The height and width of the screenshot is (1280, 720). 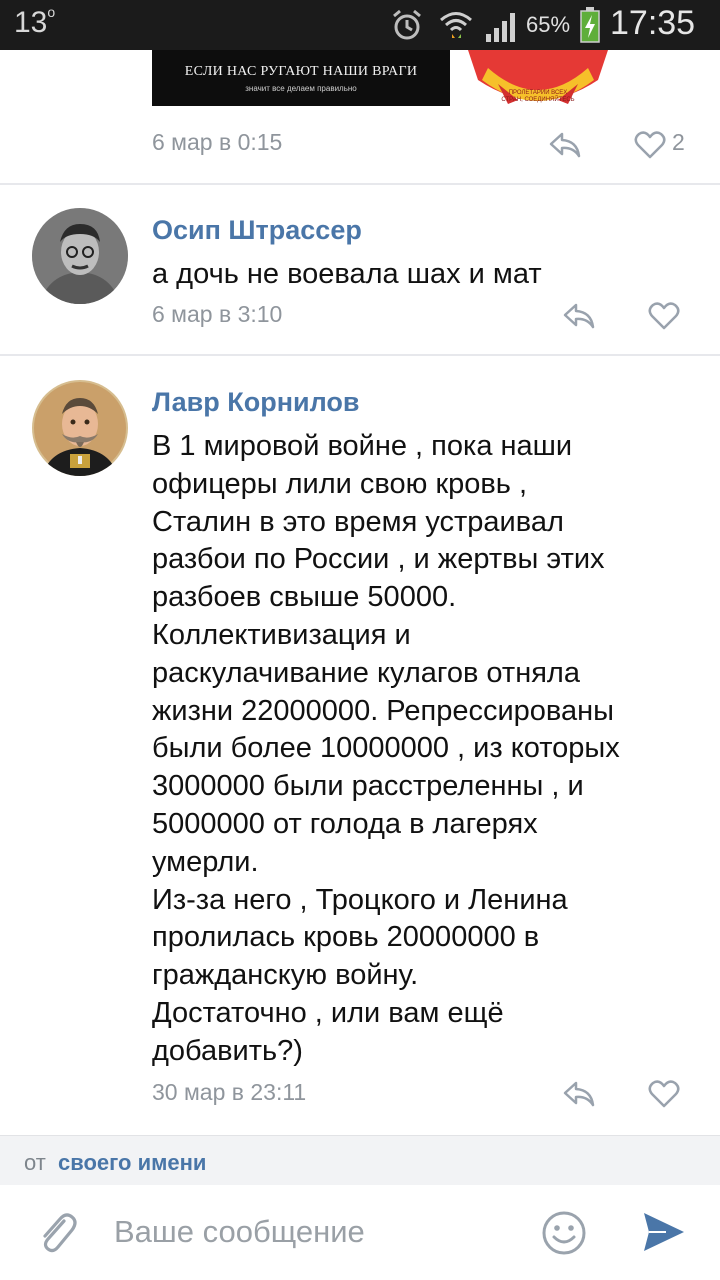 What do you see at coordinates (229, 1092) in the screenshot?
I see `comment-timestamp: 30 мар в 23:11` at bounding box center [229, 1092].